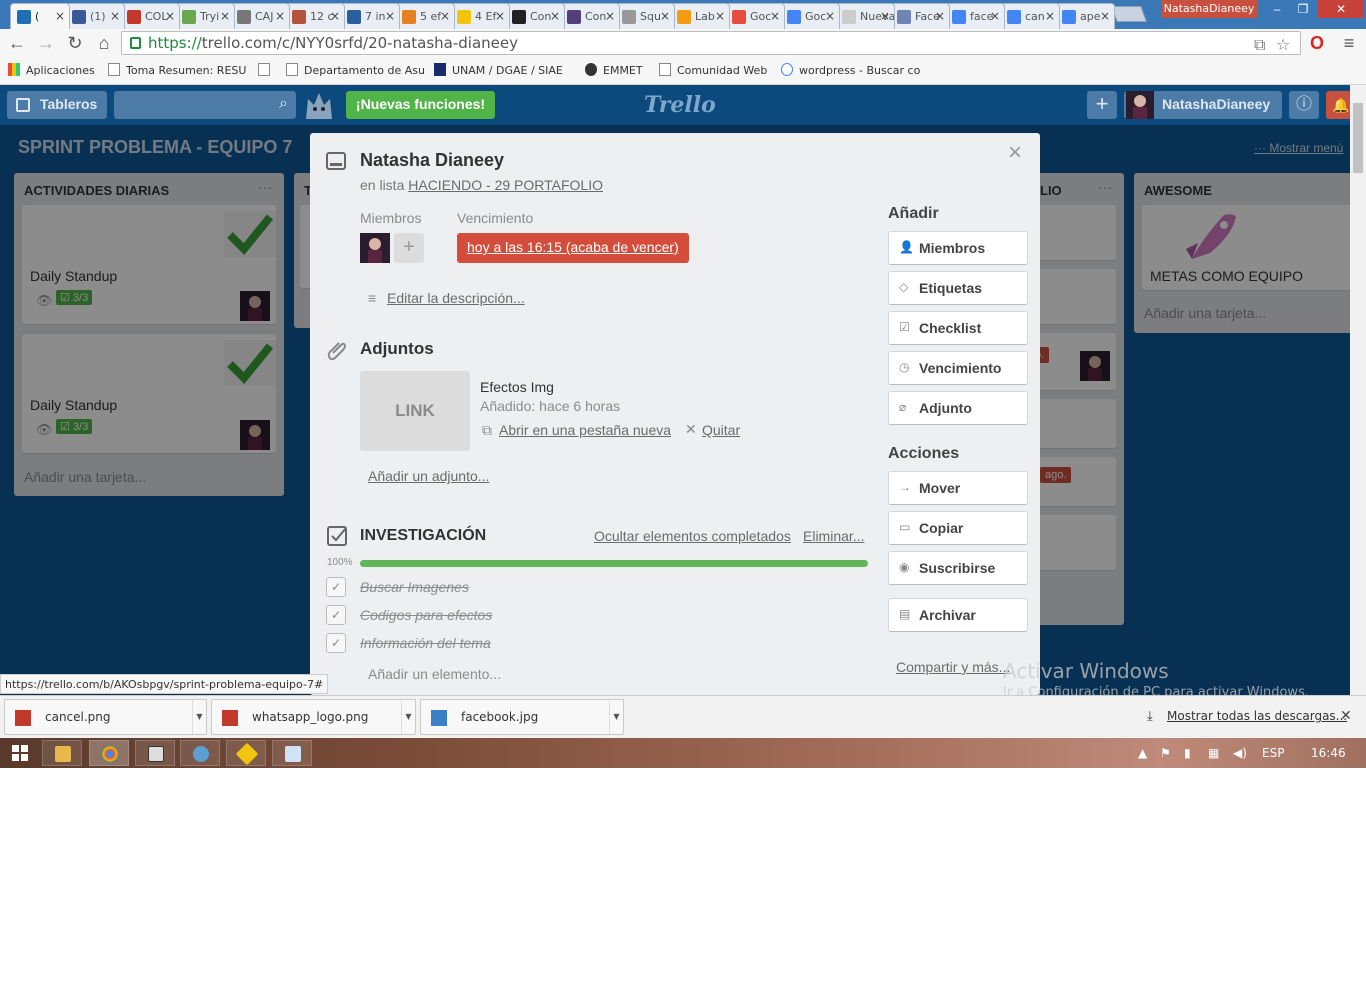 This screenshot has height=996, width=1366. What do you see at coordinates (46, 43) in the screenshot?
I see `forward-icon: →` at bounding box center [46, 43].